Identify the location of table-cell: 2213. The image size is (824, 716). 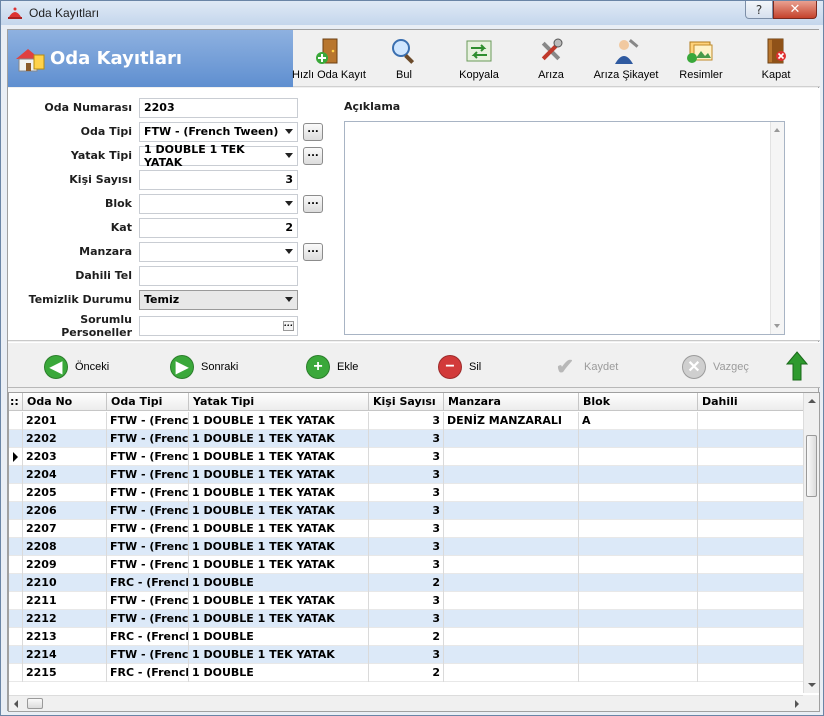
(65, 637).